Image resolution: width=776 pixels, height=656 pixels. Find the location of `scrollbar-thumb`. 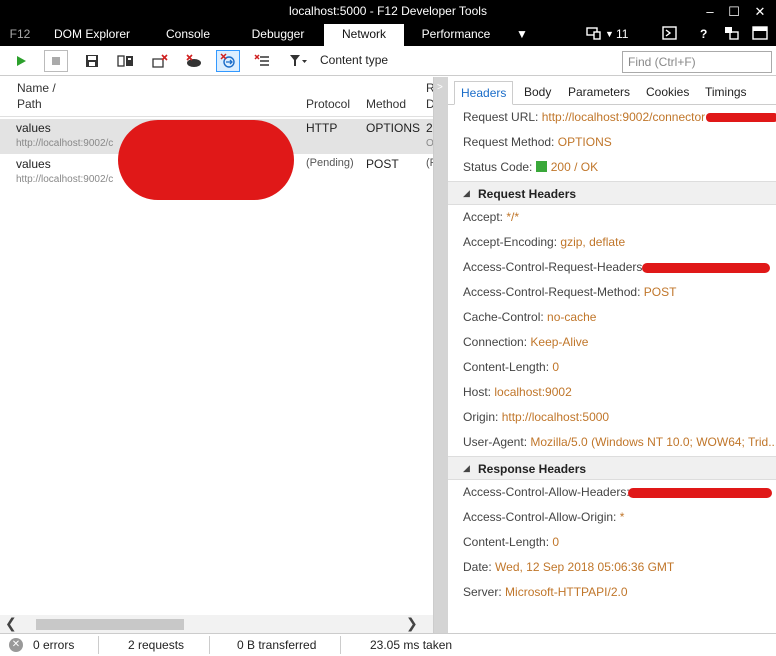

scrollbar-thumb is located at coordinates (110, 624).